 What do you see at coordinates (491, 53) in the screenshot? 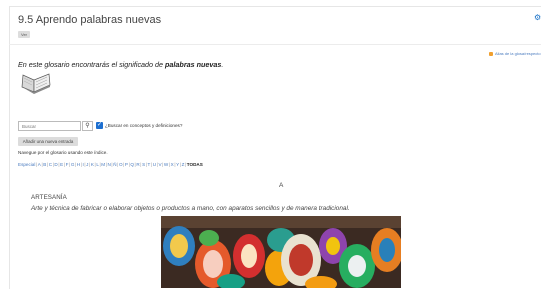
I see `rss-icon` at bounding box center [491, 53].